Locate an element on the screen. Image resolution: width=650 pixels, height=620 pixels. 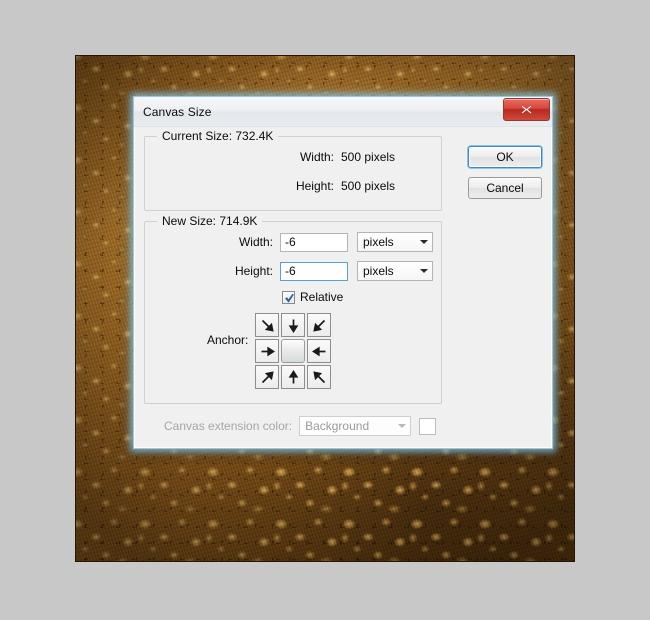
current-height-value: 500 pixels is located at coordinates (368, 186).